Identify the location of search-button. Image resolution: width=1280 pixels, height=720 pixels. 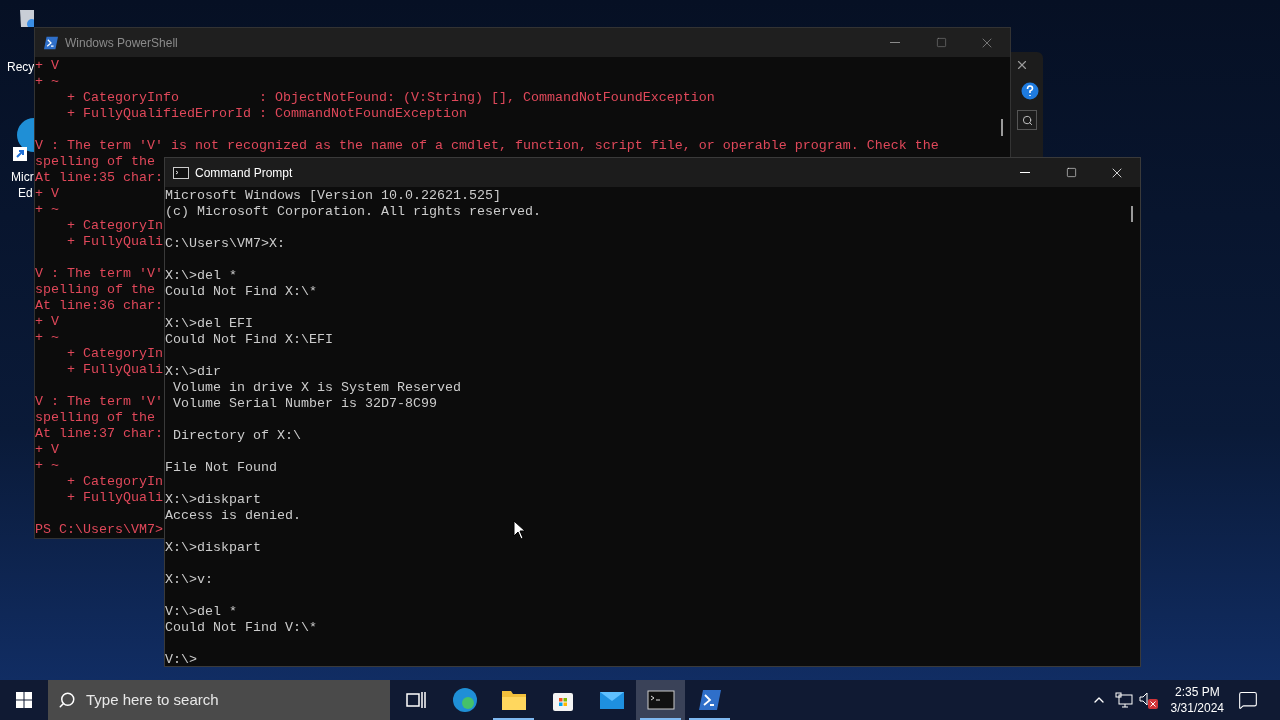
(1027, 120).